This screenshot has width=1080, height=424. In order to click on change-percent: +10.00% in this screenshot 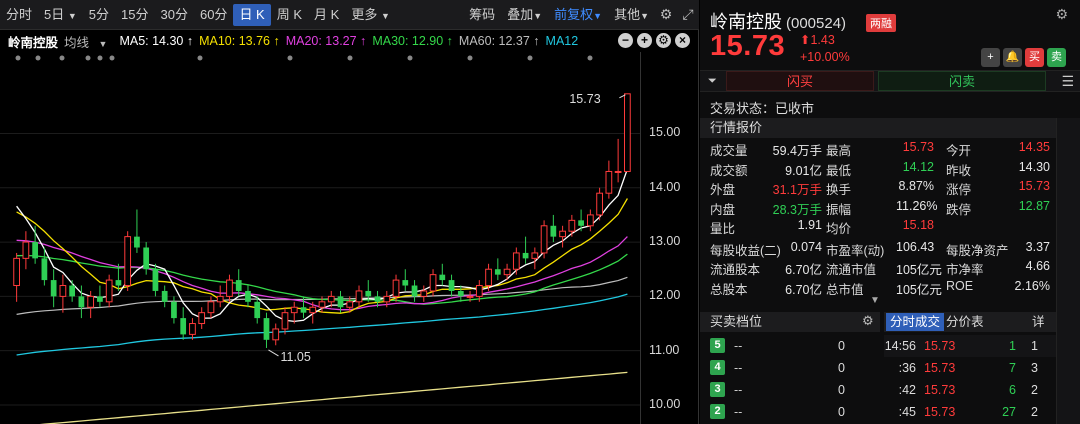, I will do `click(825, 57)`.